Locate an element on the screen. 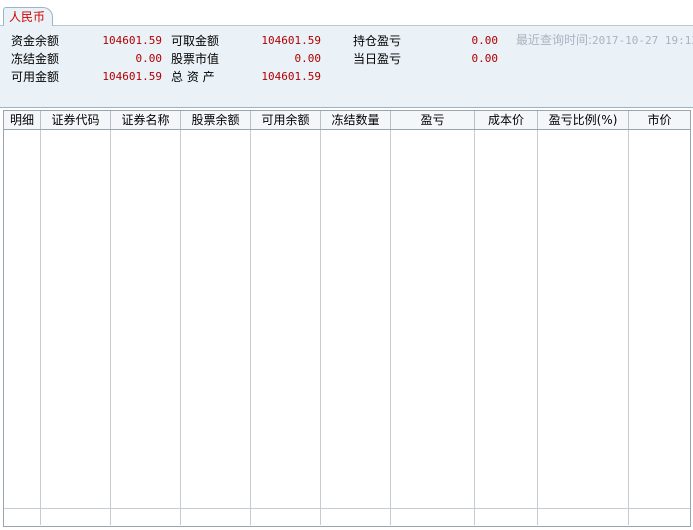 The height and width of the screenshot is (530, 693). table-footer-divider is located at coordinates (347, 508).